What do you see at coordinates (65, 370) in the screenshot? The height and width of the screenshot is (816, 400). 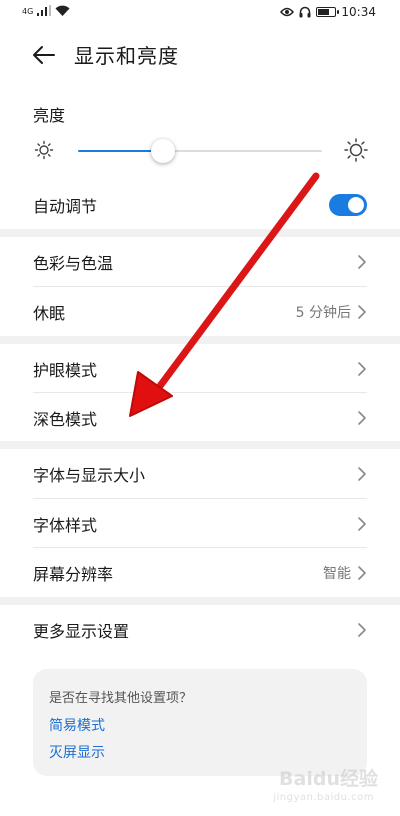 I see `eye-comfort-label: 护眼模式` at bounding box center [65, 370].